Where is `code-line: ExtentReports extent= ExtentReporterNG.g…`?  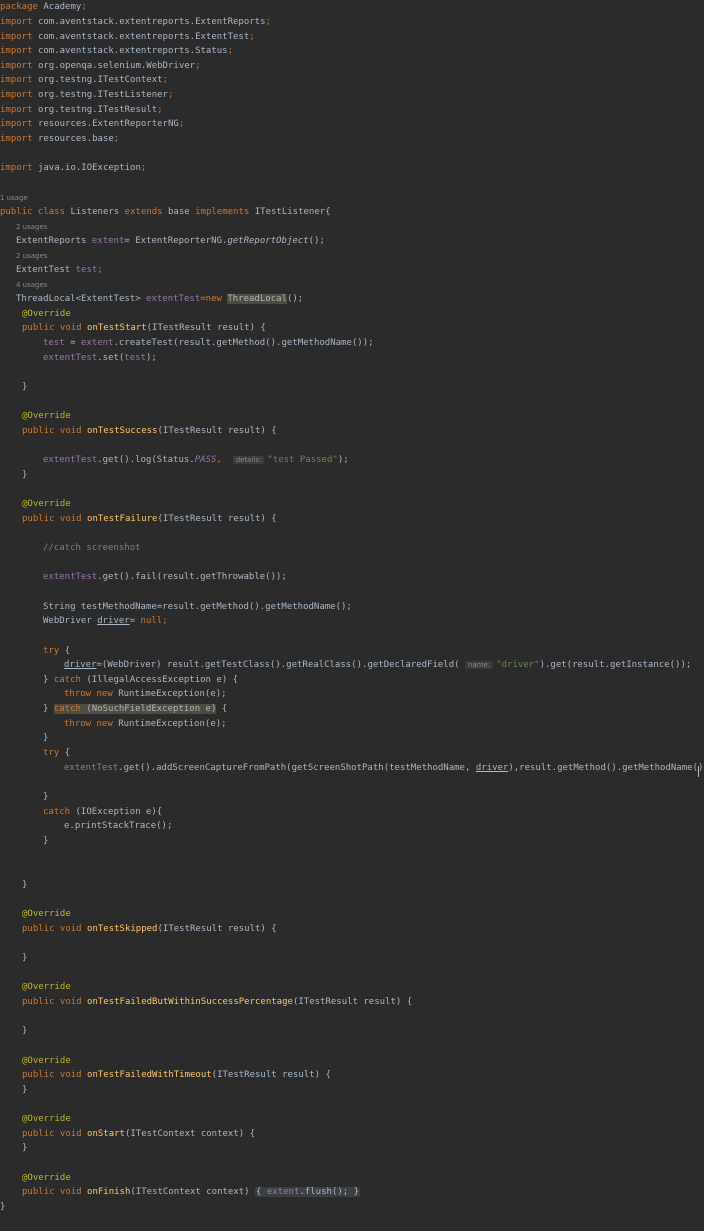
code-line: ExtentReports extent= ExtentReporterNG.g… is located at coordinates (170, 241).